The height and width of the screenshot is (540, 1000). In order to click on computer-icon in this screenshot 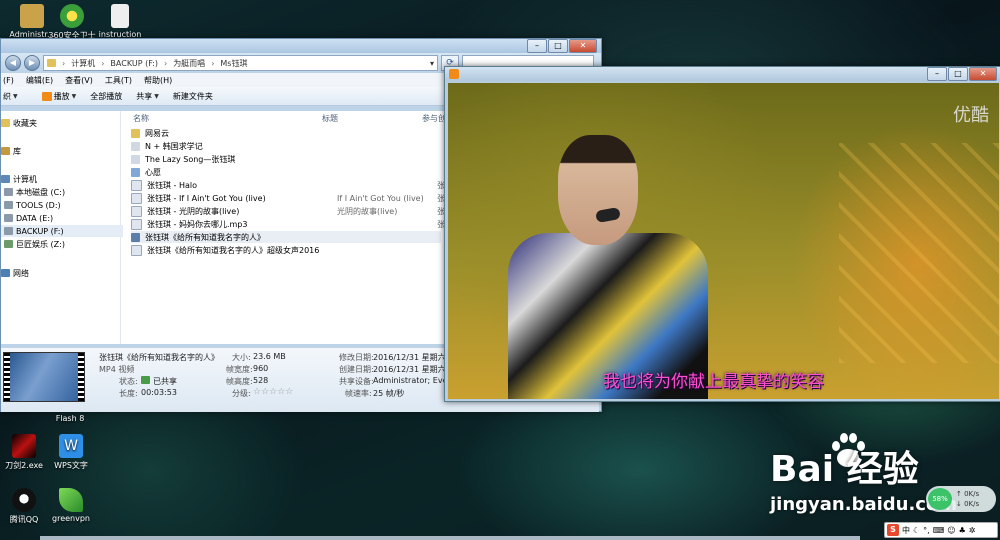, I will do `click(5, 179)`.